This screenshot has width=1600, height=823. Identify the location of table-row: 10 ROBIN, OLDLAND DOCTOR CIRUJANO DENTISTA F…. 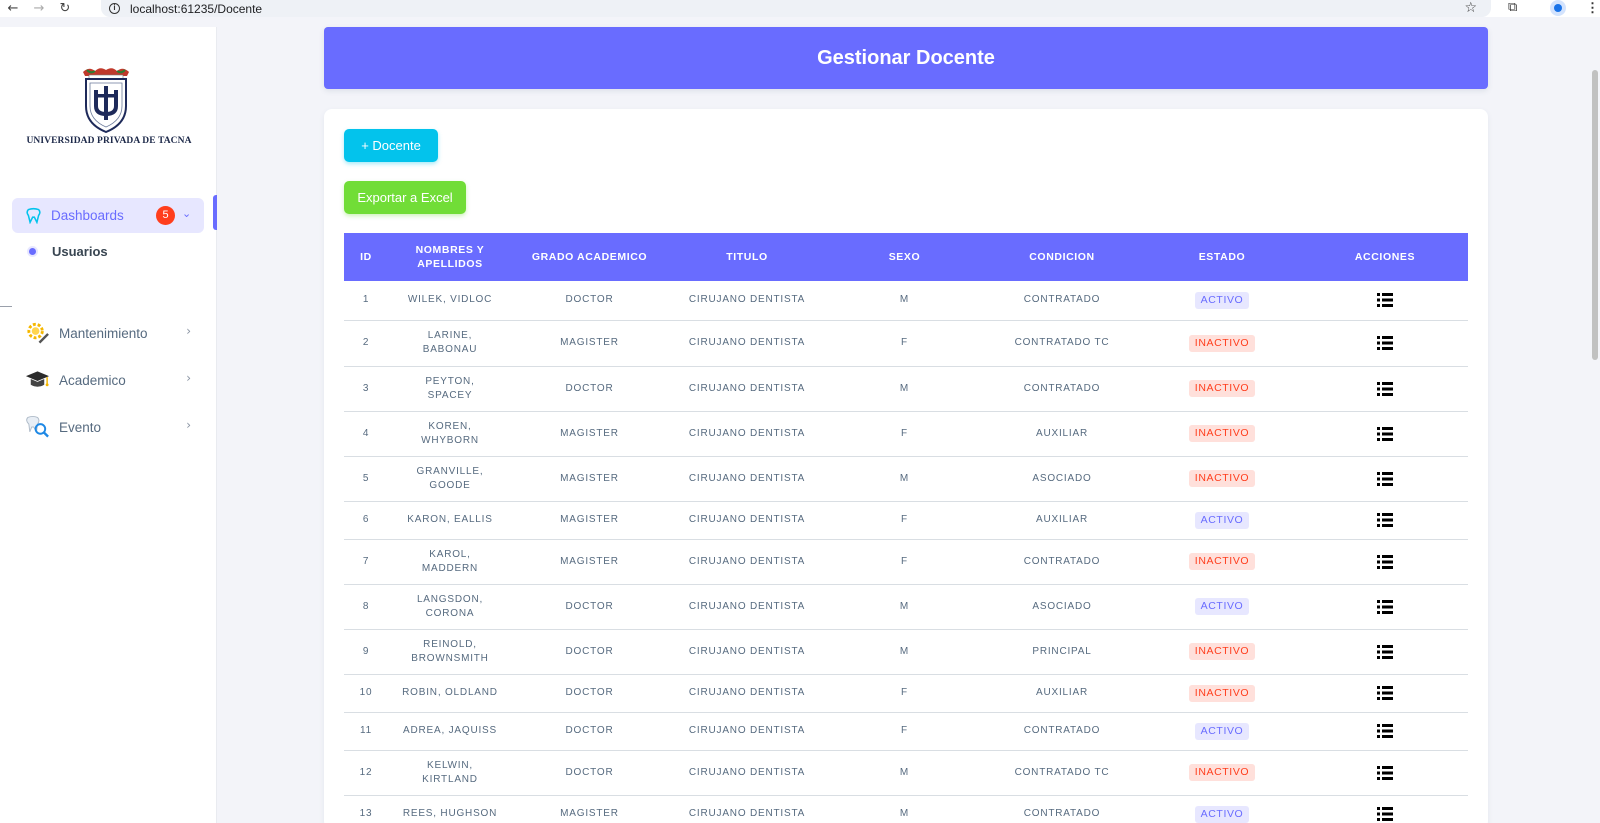
(906, 693).